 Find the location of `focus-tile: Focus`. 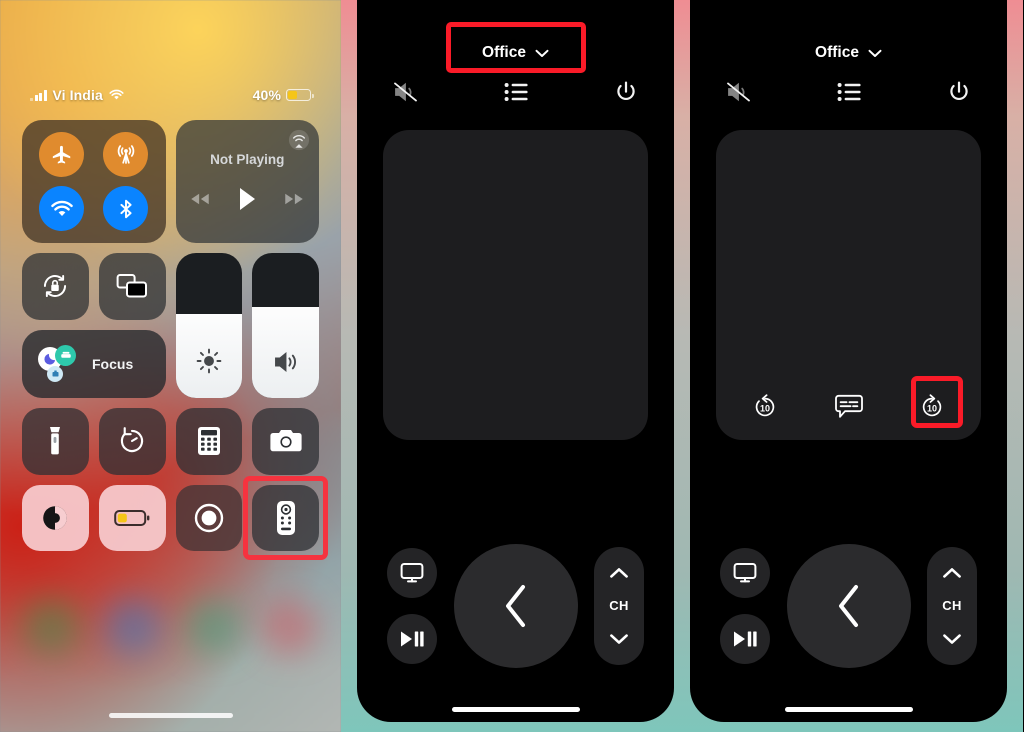

focus-tile: Focus is located at coordinates (94, 363).